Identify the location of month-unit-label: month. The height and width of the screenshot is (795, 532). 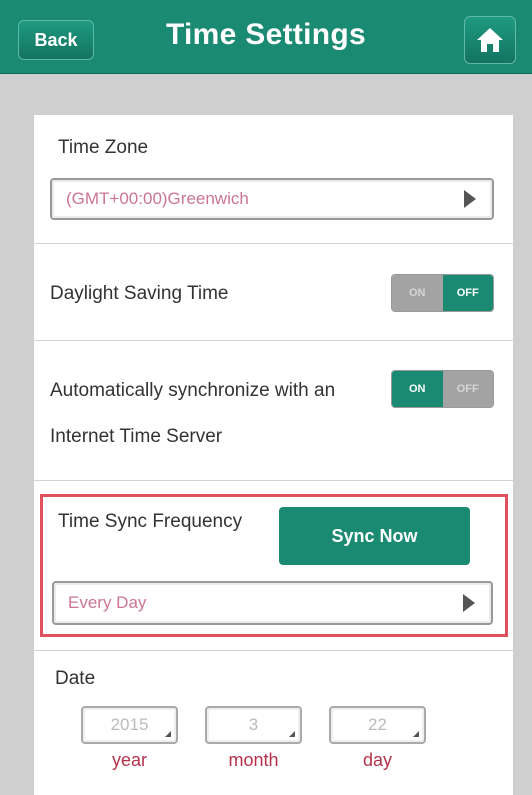
(253, 760).